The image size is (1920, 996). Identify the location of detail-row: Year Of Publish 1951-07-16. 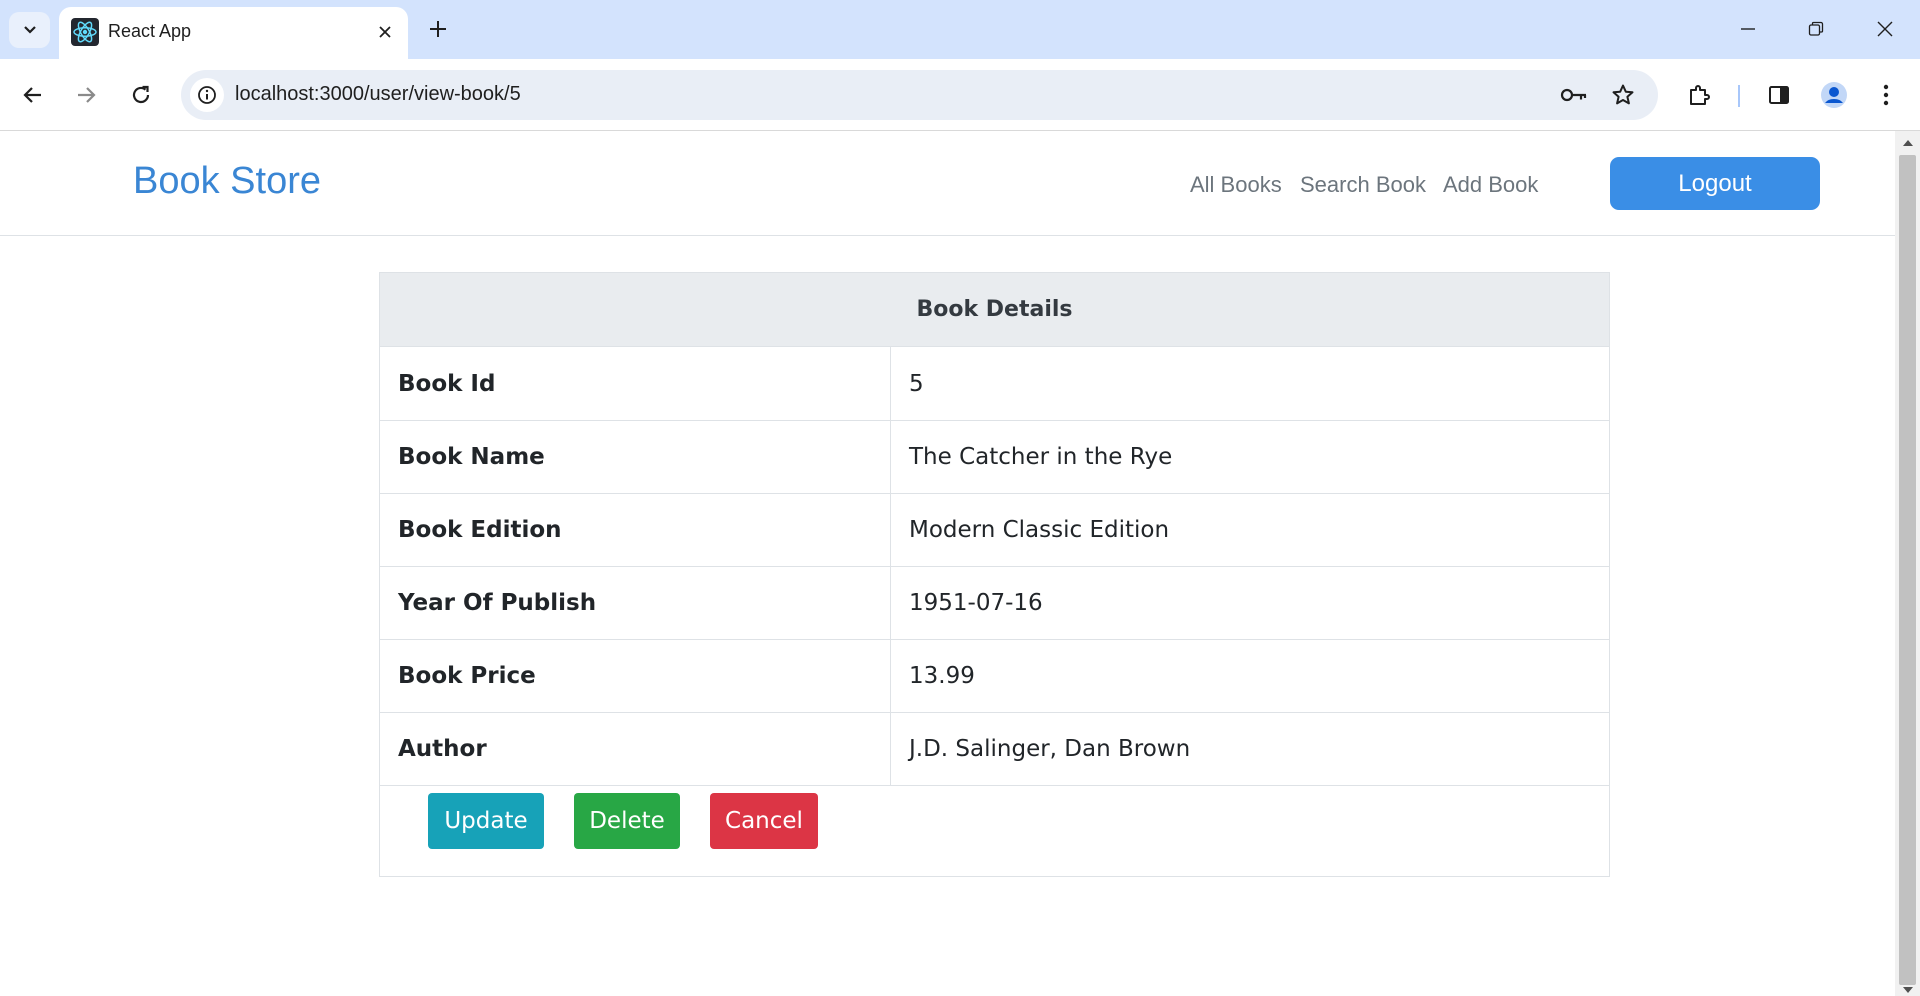
(994, 603).